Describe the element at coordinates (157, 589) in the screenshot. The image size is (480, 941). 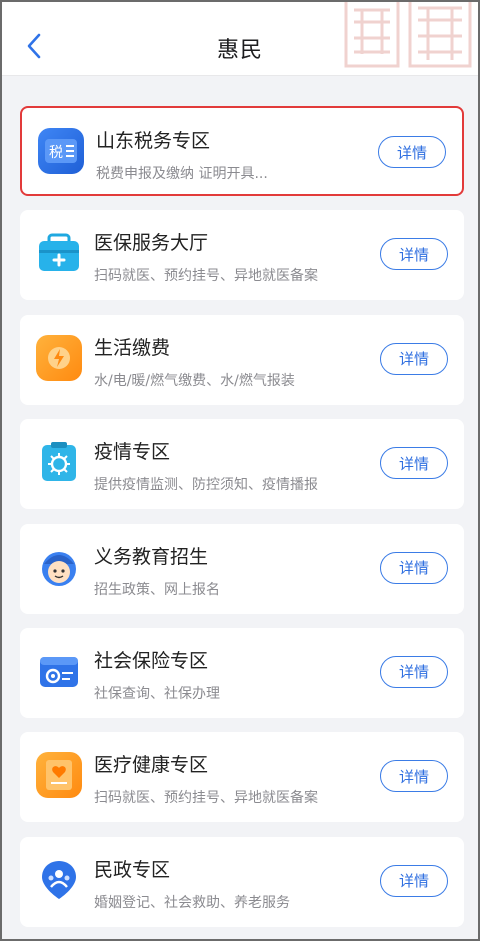
I see `service-subtitle: 招生政策、网上报名` at that location.